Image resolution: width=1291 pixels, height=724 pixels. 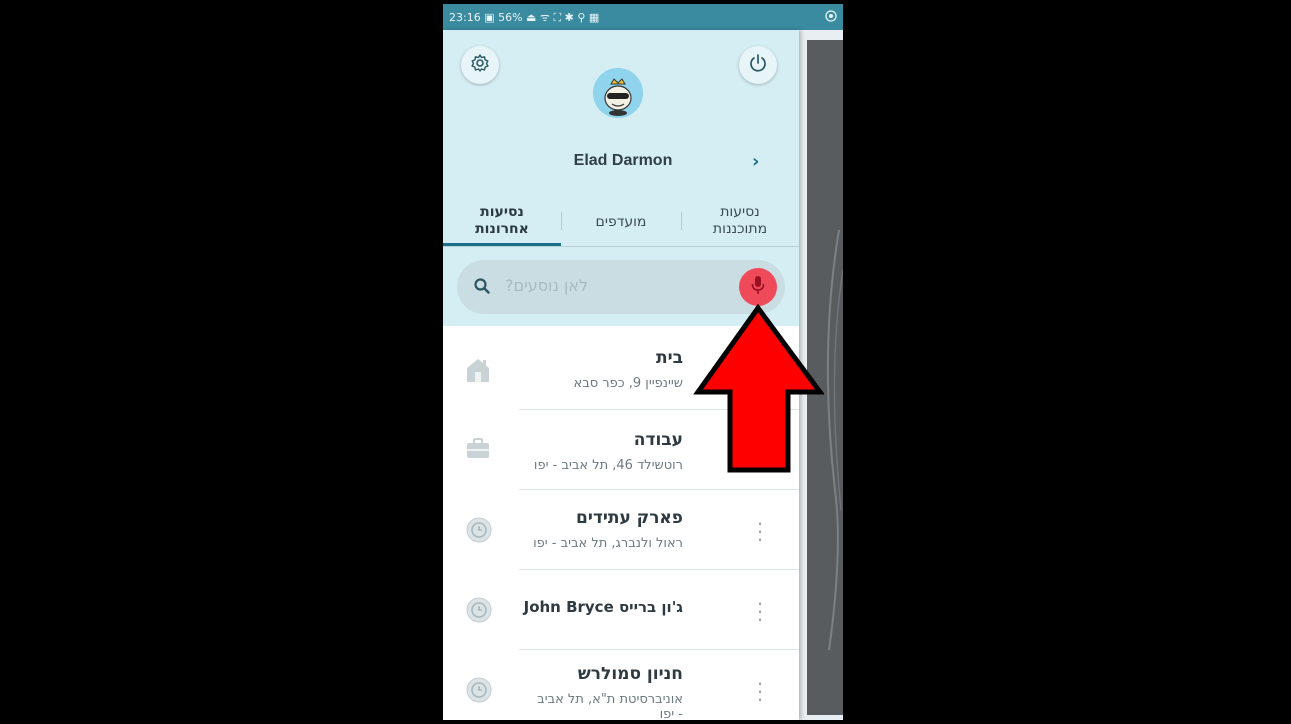 I want to click on settings-button, so click(x=480, y=65).